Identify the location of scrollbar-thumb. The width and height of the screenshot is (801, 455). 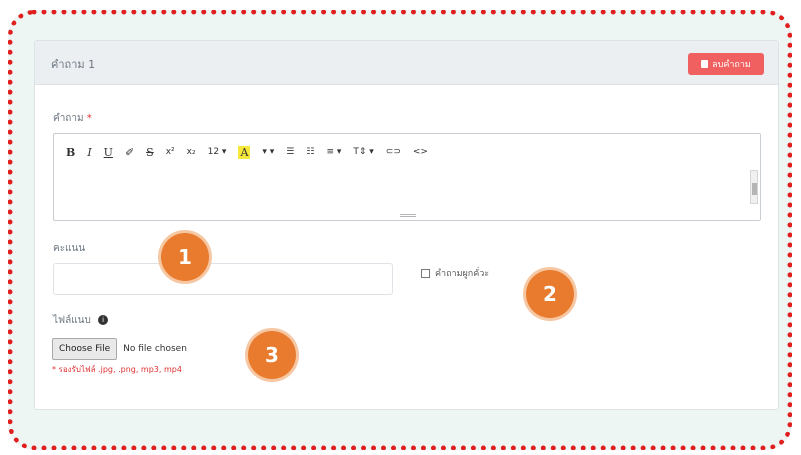
(754, 189).